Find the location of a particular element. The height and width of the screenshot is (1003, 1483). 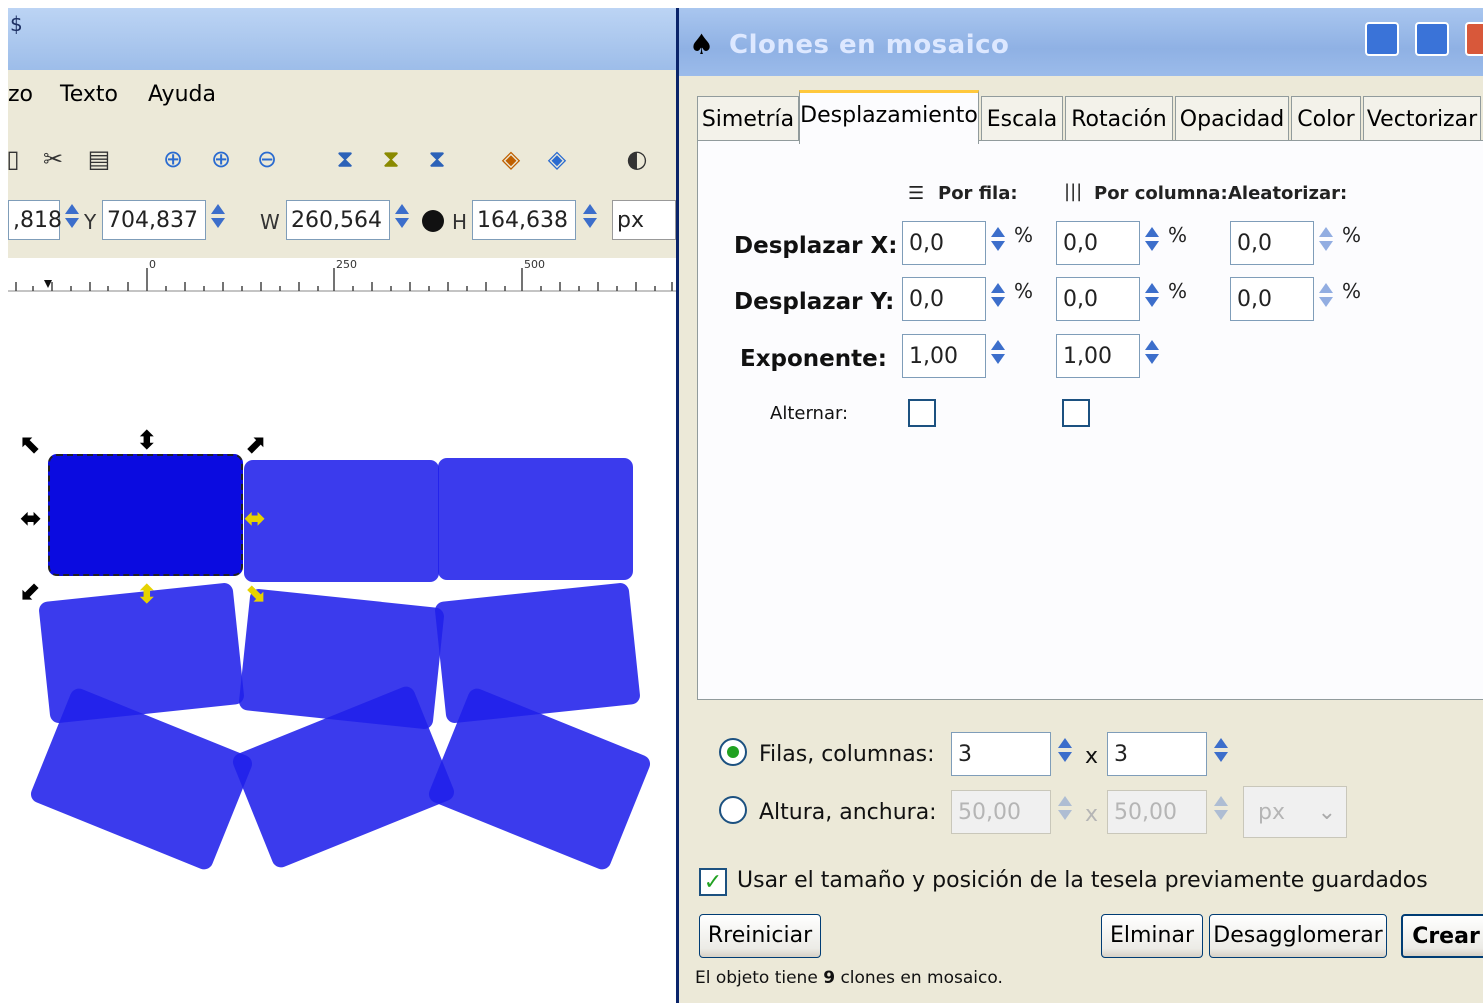

zoom-drawing-icon: ⊕ is located at coordinates (221, 159).